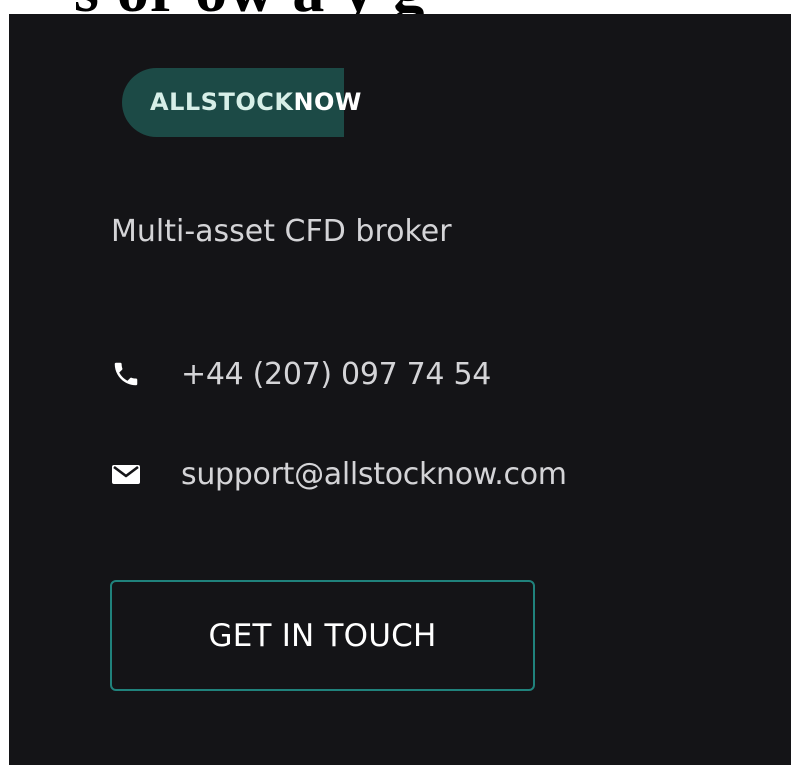  What do you see at coordinates (249, 7) in the screenshot?
I see `cropped-heading-text: s or ow a y g` at bounding box center [249, 7].